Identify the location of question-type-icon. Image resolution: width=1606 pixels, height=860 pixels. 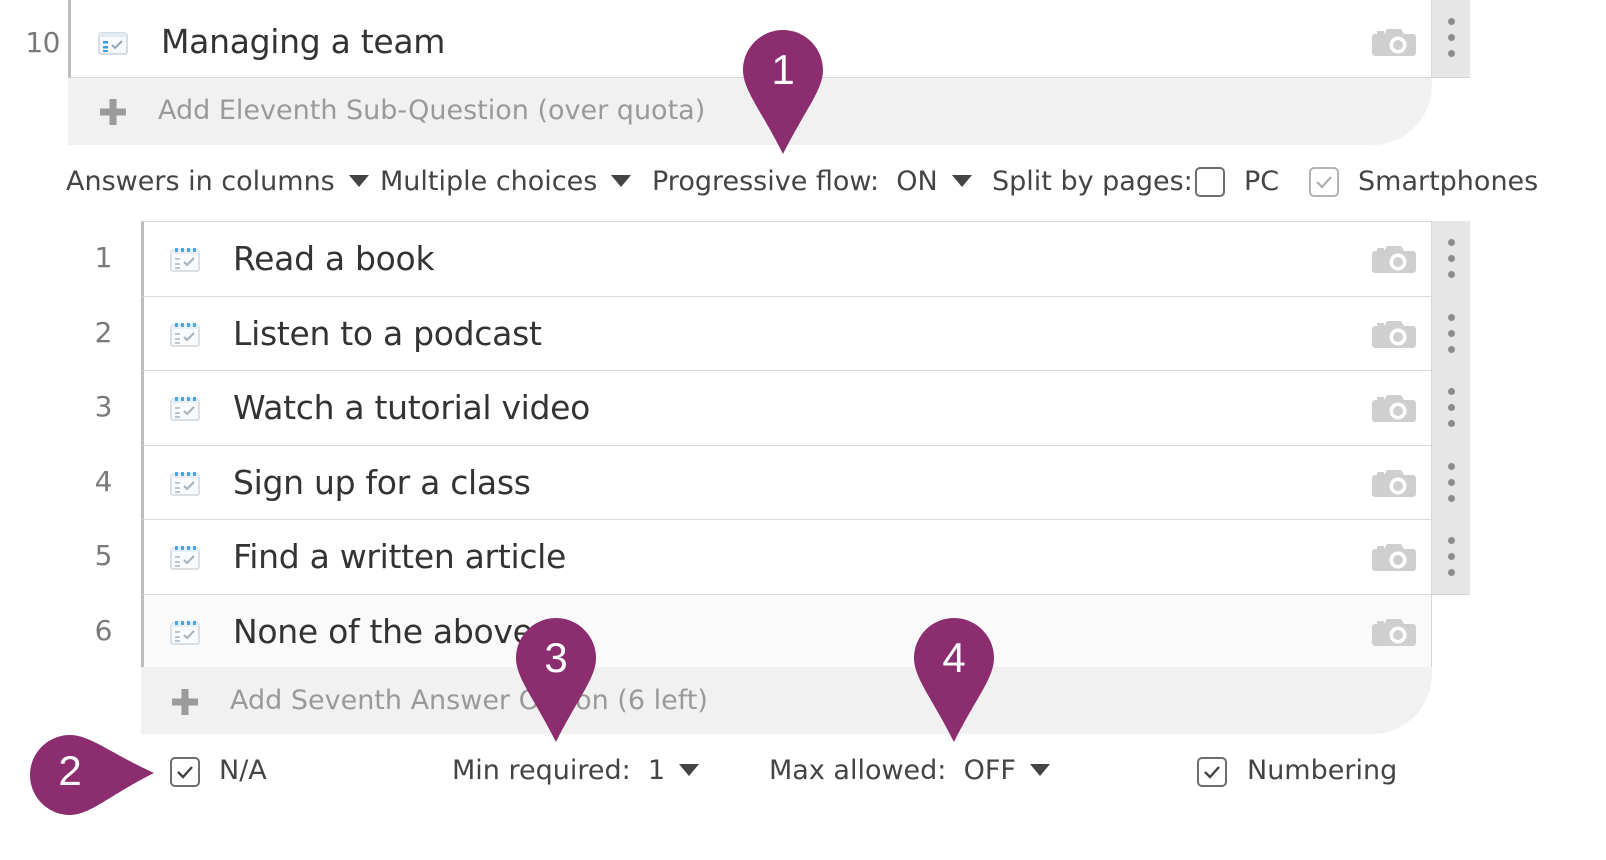
(113, 43).